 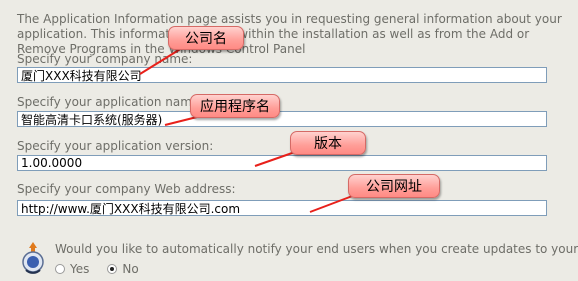 What do you see at coordinates (60, 269) in the screenshot?
I see `radio-unchecked-icon` at bounding box center [60, 269].